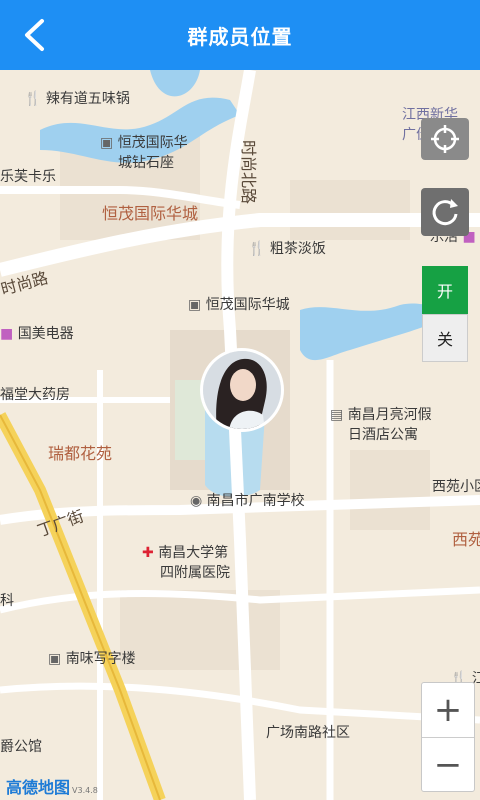 The height and width of the screenshot is (800, 480). What do you see at coordinates (7, 334) in the screenshot?
I see `shop-icon: ■` at bounding box center [7, 334].